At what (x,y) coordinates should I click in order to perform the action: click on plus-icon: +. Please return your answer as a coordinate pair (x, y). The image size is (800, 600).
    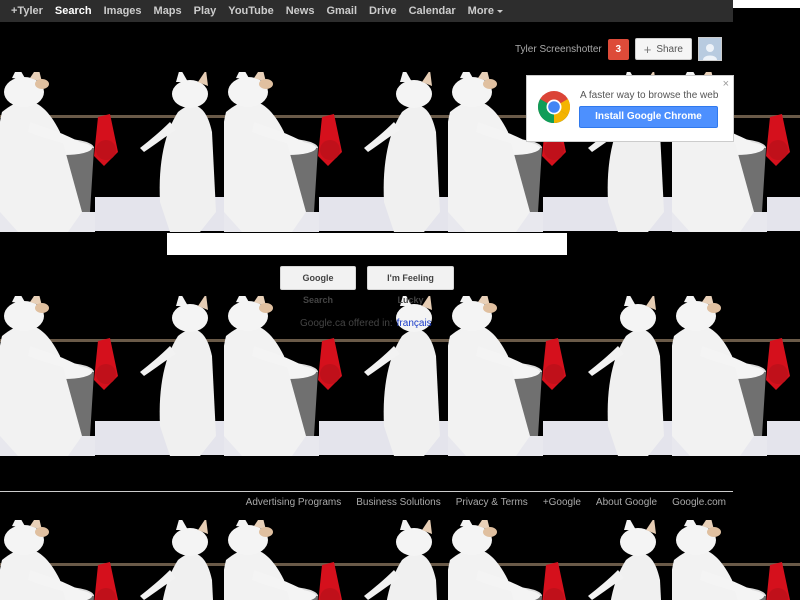
    Looking at the image, I should click on (647, 49).